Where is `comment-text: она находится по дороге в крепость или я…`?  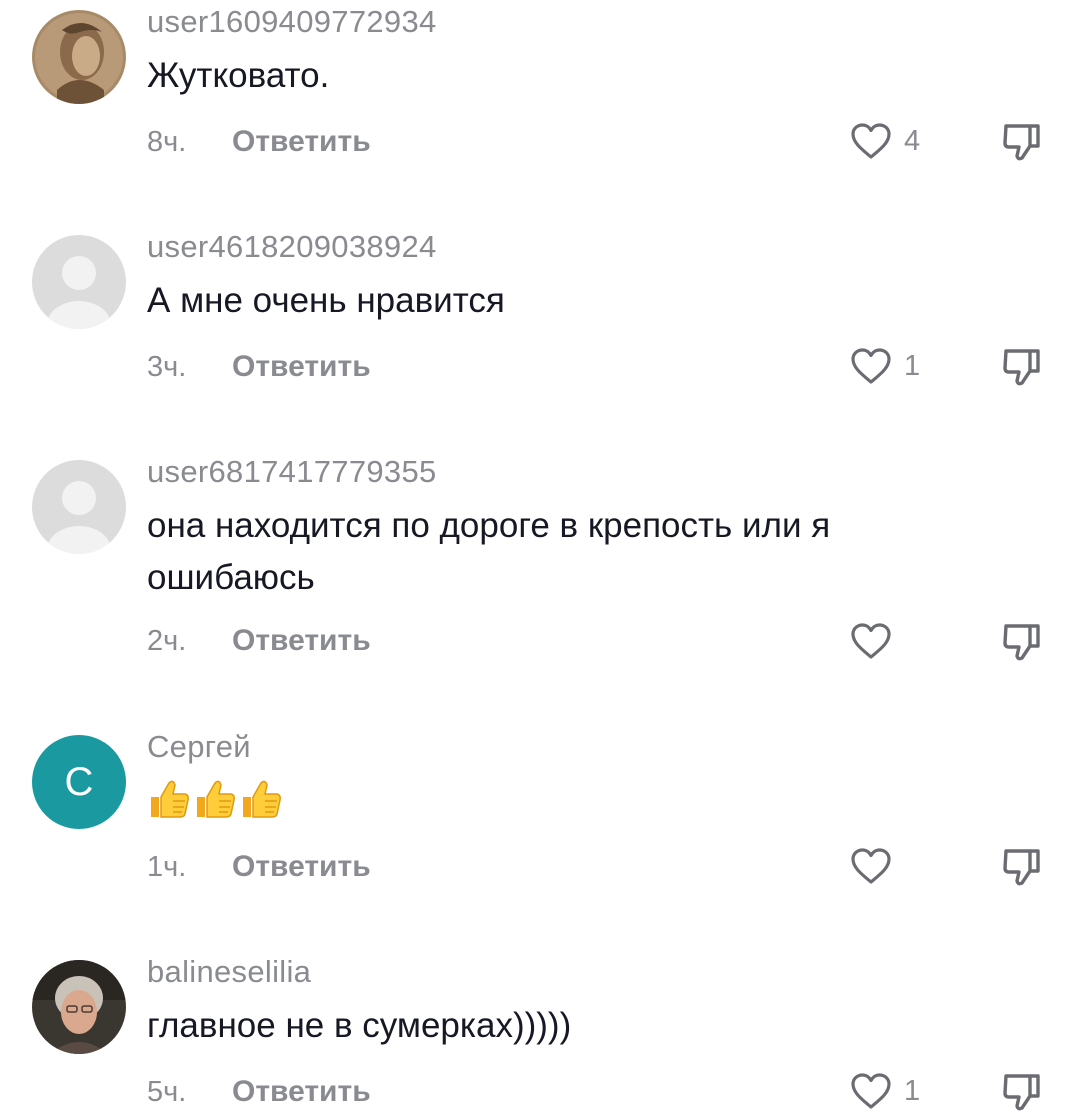 comment-text: она находится по дороге в крепость или я… is located at coordinates (489, 551).